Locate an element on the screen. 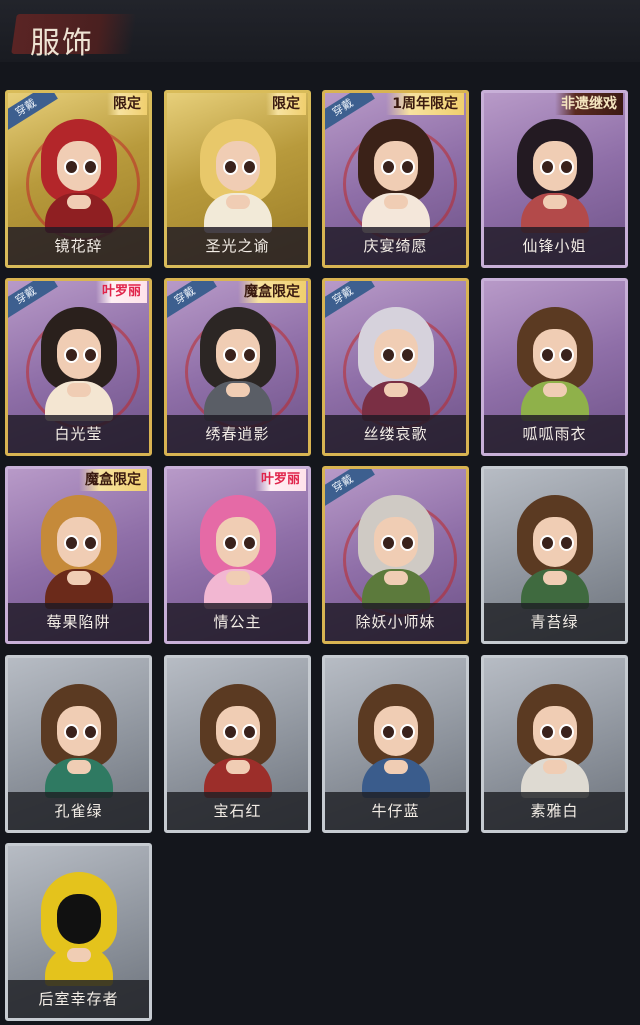  costume-card: 穿戴 叶罗丽 白光莹 is located at coordinates (78, 367).